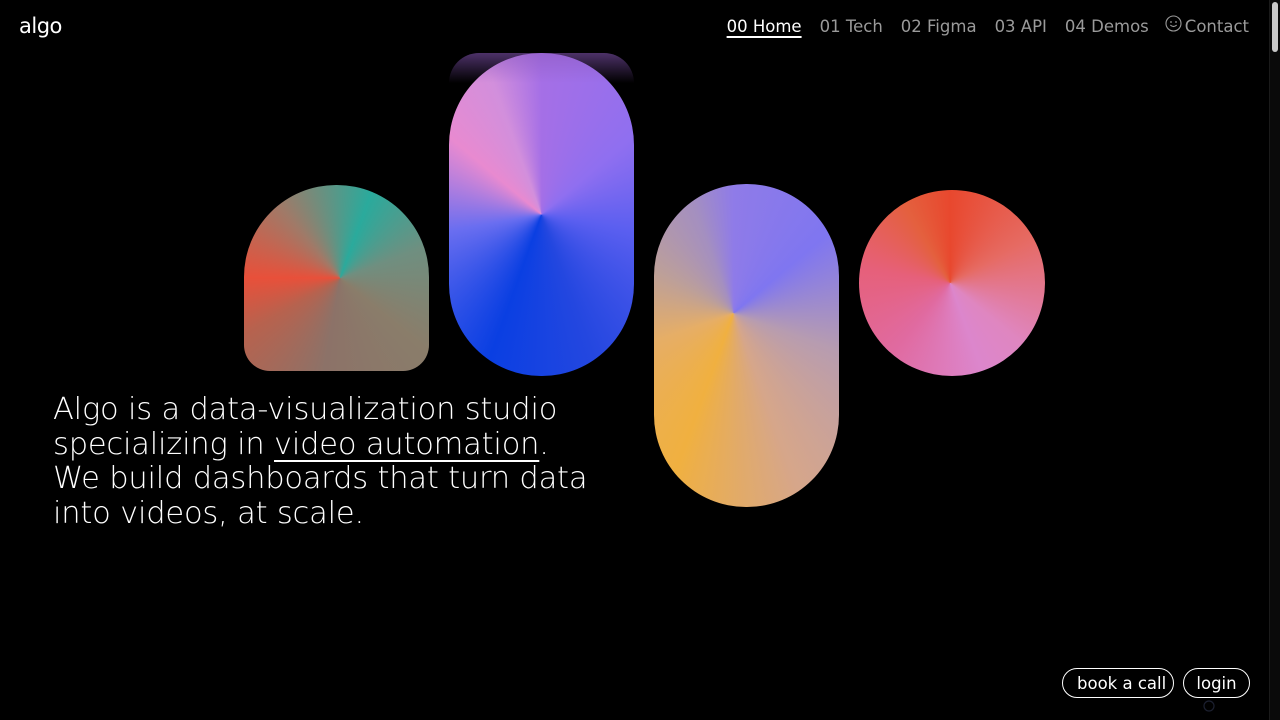  Describe the element at coordinates (1107, 26) in the screenshot. I see `nav-item-demos: 04 Demos` at that location.